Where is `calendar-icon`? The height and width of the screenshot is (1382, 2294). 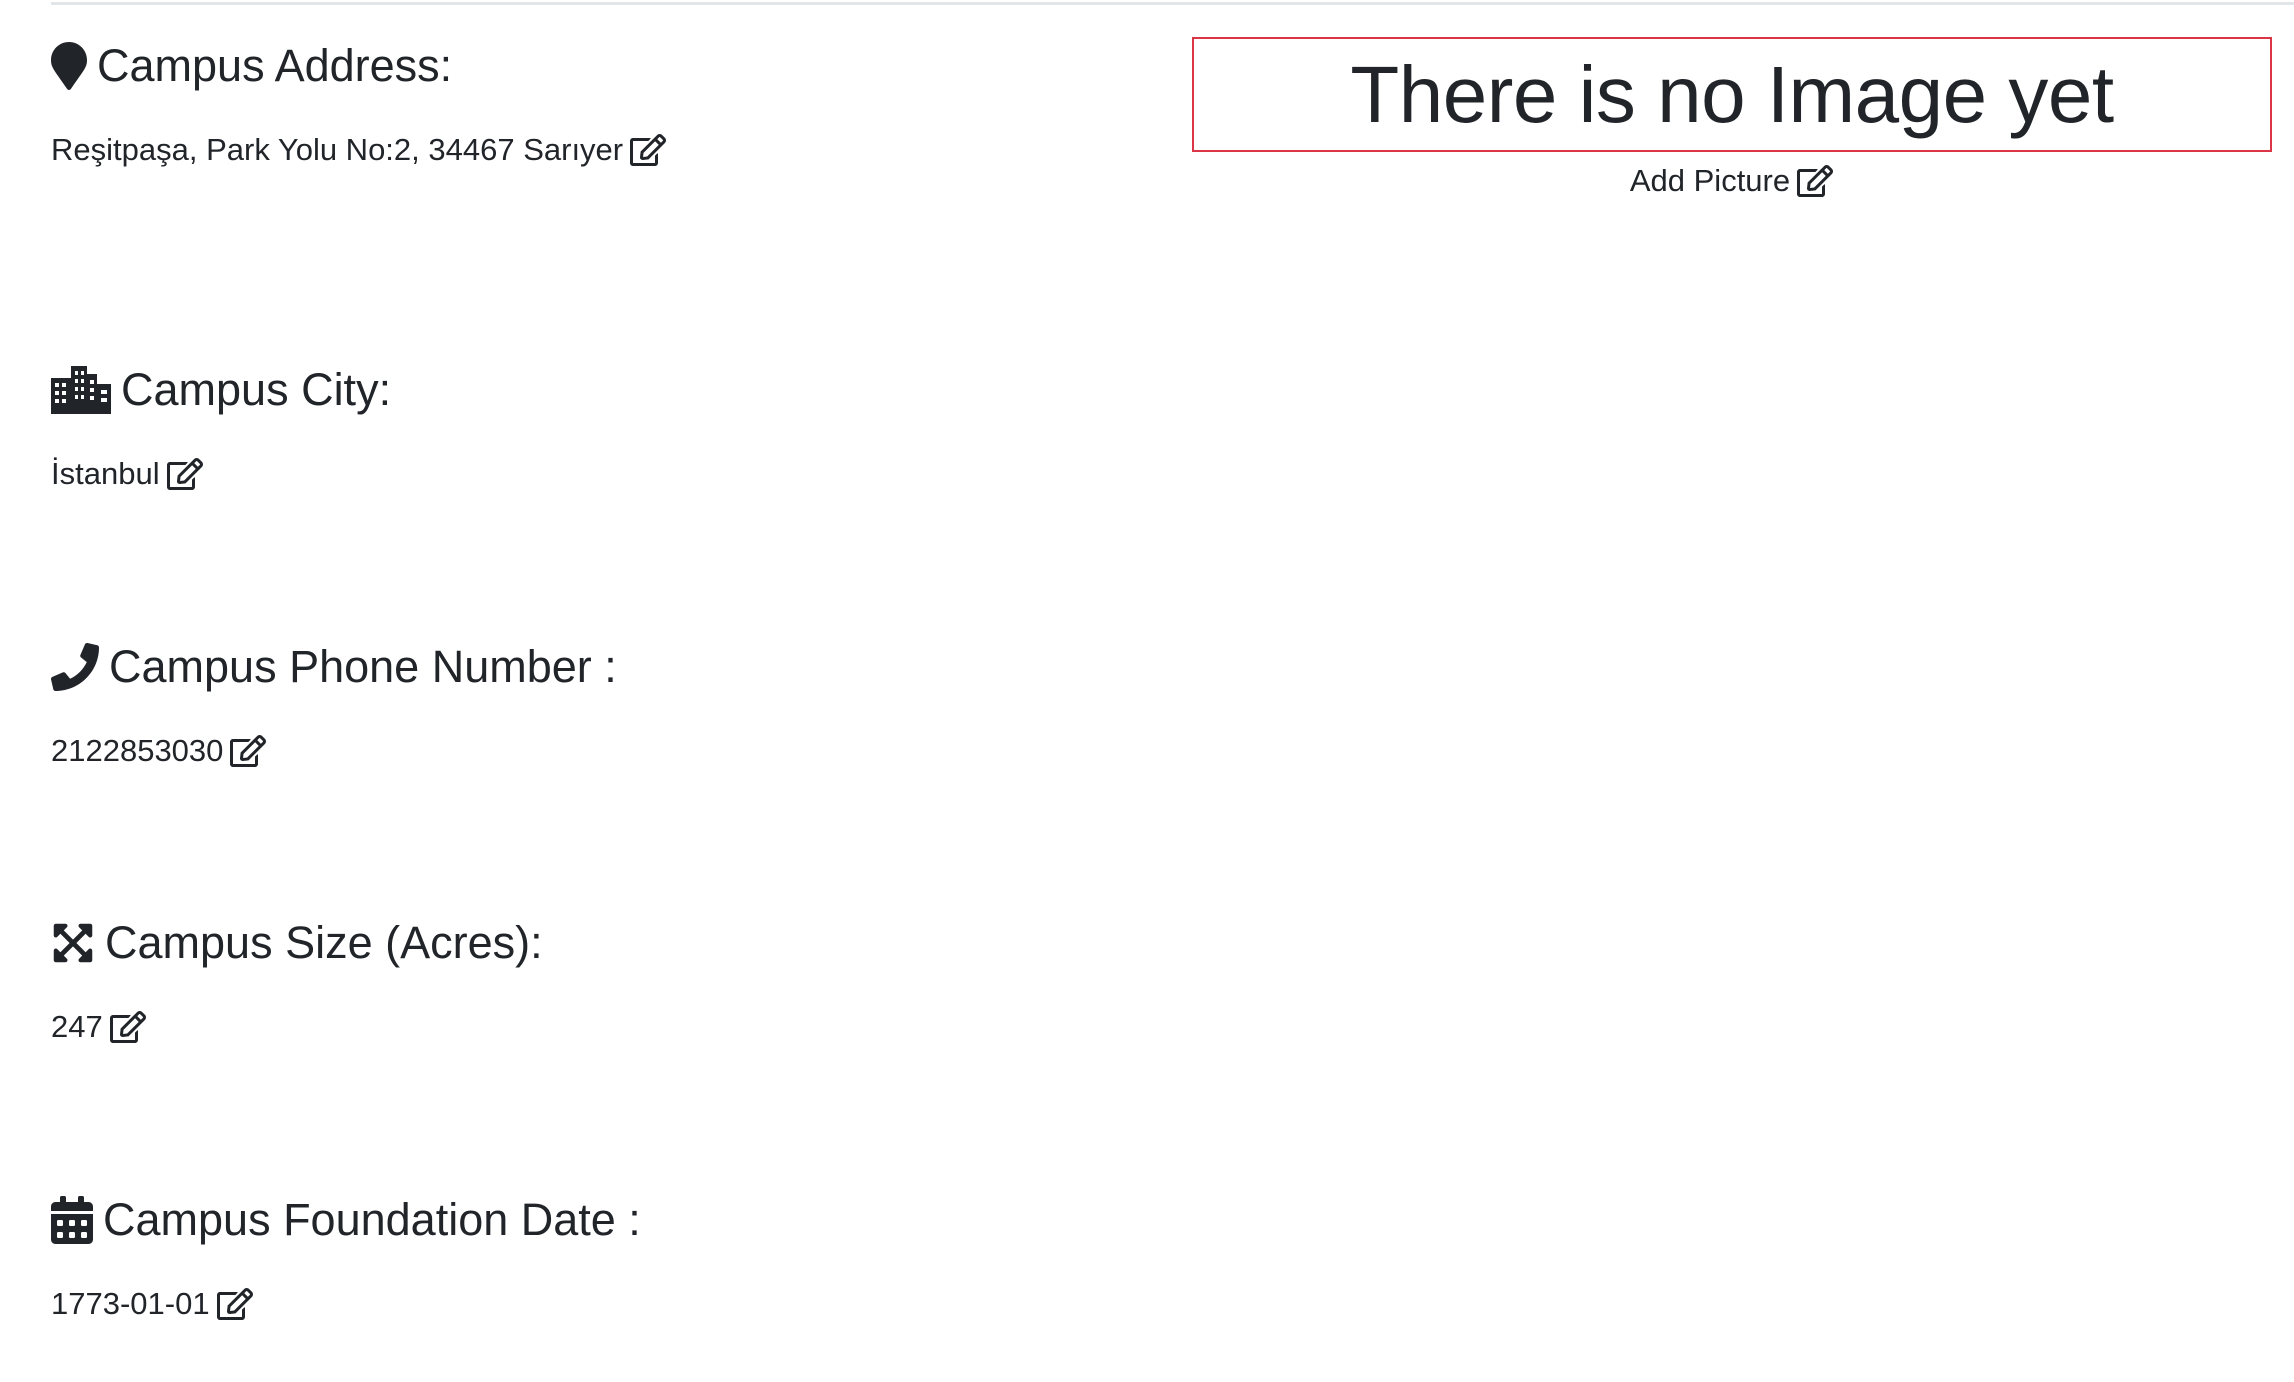
calendar-icon is located at coordinates (72, 1220).